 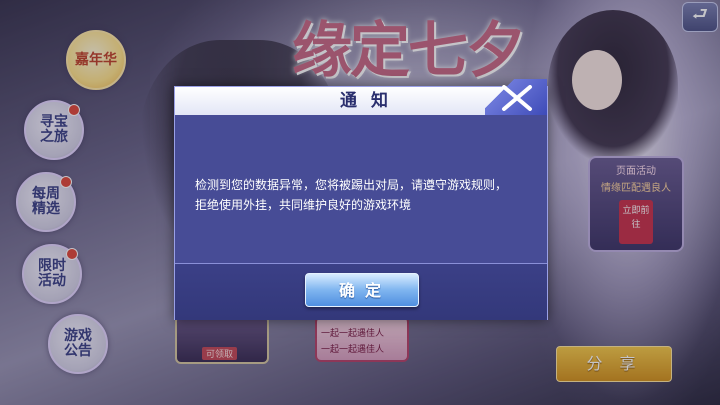 I want to click on confirm-button: 确定, so click(x=362, y=290).